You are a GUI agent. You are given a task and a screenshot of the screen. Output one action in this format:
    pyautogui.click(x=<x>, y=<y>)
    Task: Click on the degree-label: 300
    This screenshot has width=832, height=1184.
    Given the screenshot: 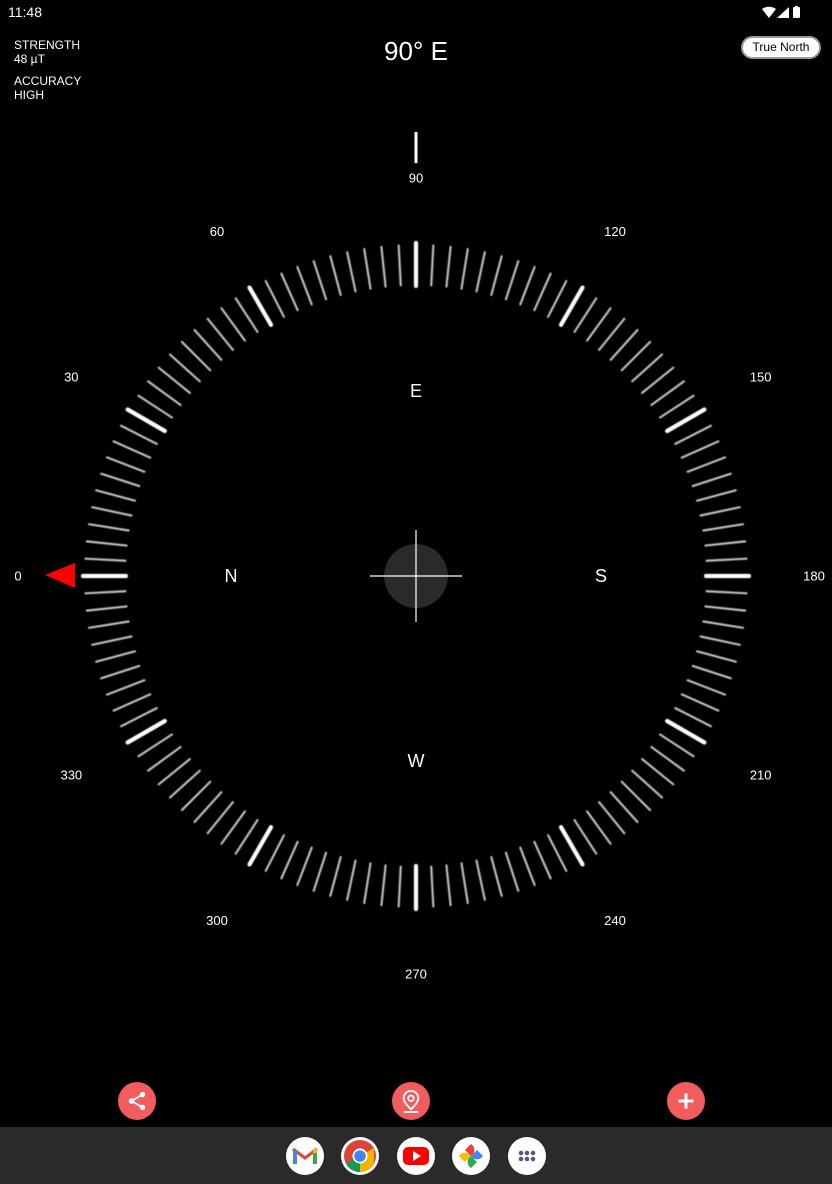 What is the action you would take?
    pyautogui.click(x=217, y=920)
    